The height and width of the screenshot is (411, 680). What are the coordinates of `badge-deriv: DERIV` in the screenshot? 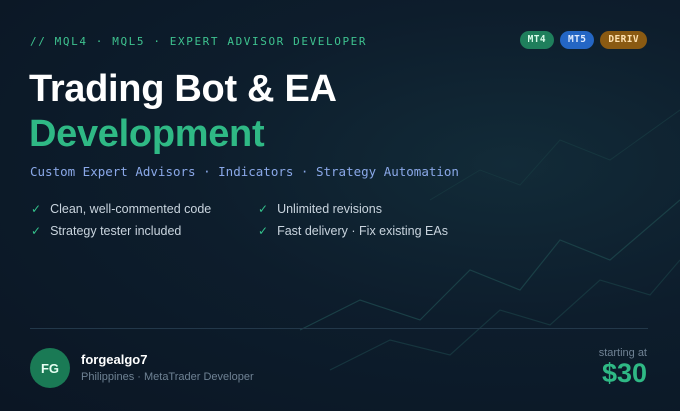 It's located at (623, 40).